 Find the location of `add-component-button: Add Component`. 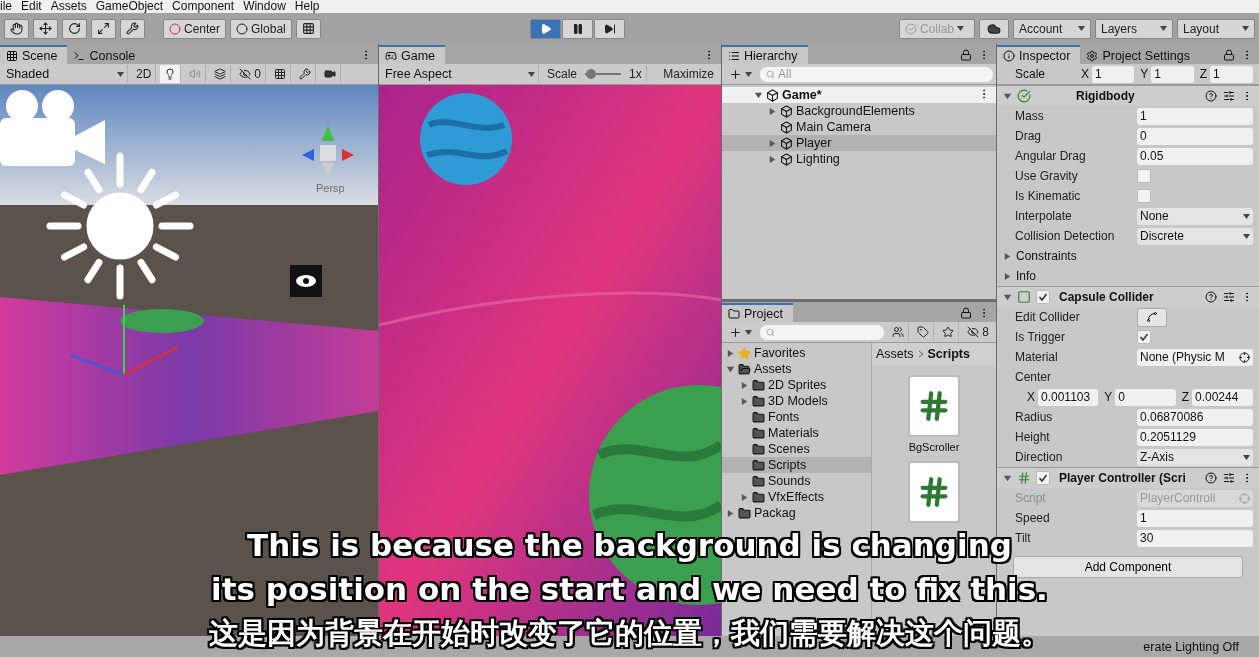

add-component-button: Add Component is located at coordinates (1128, 567).